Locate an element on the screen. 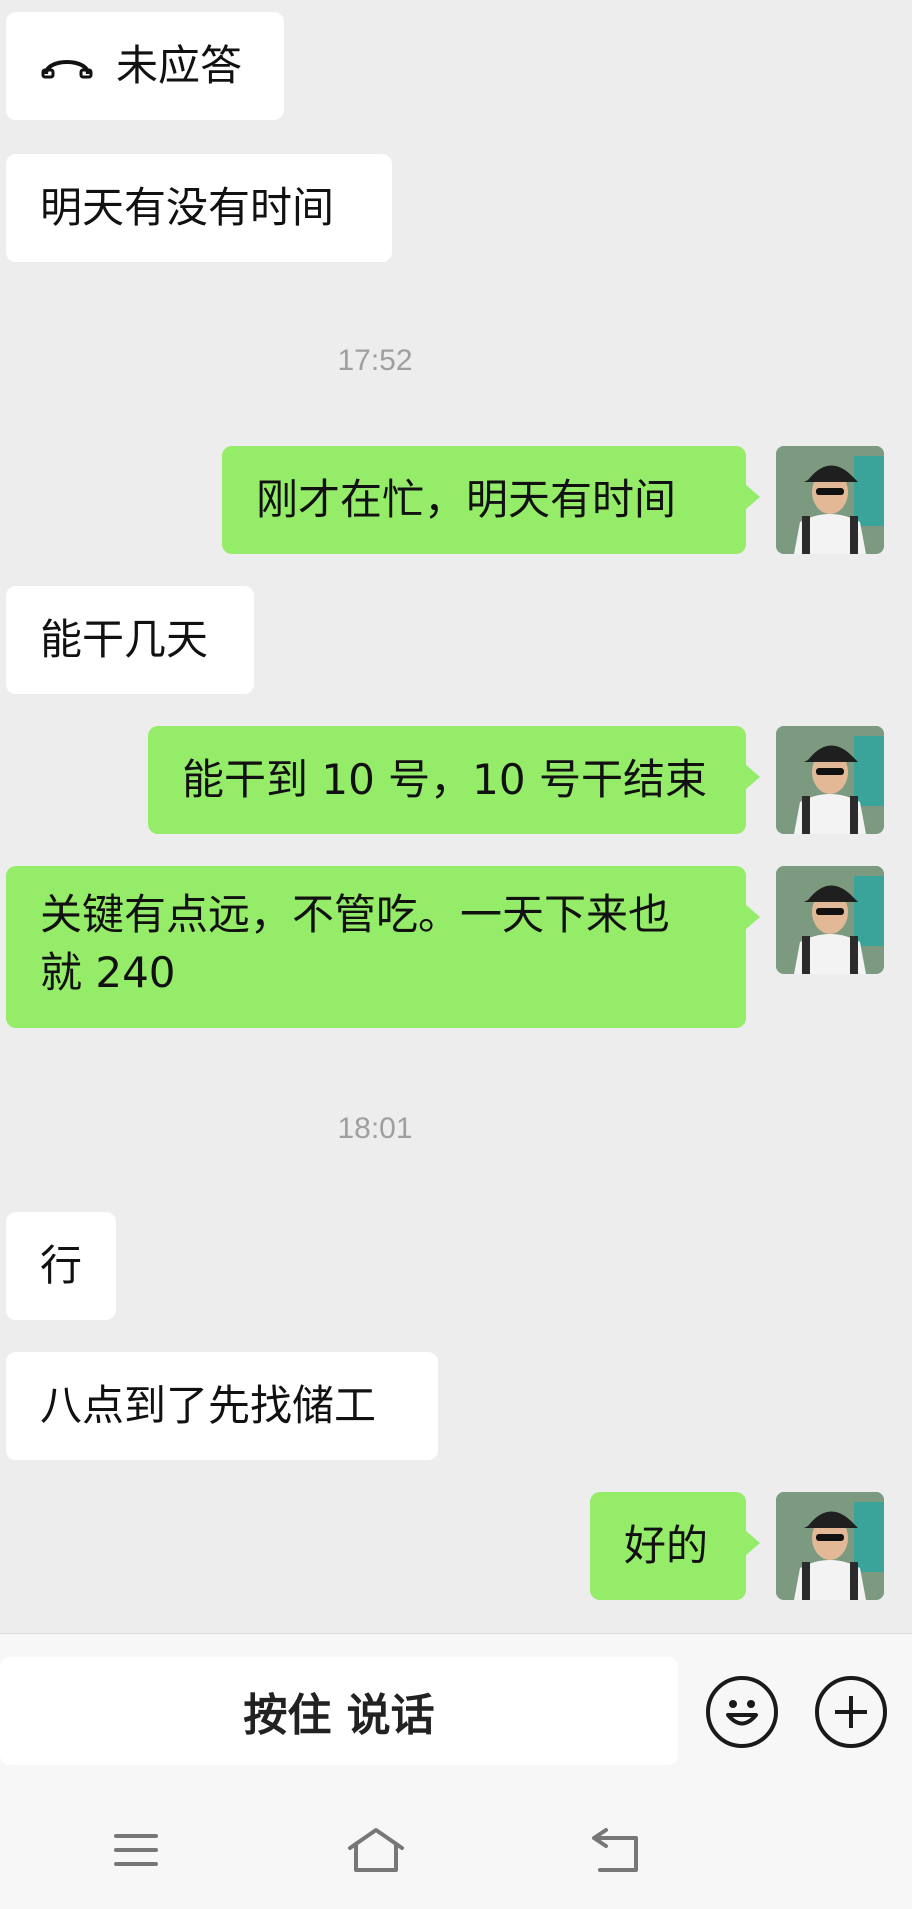 The width and height of the screenshot is (912, 1909). message-text-line1: 关键有点远，不管吃。一天下来也 is located at coordinates (355, 914).